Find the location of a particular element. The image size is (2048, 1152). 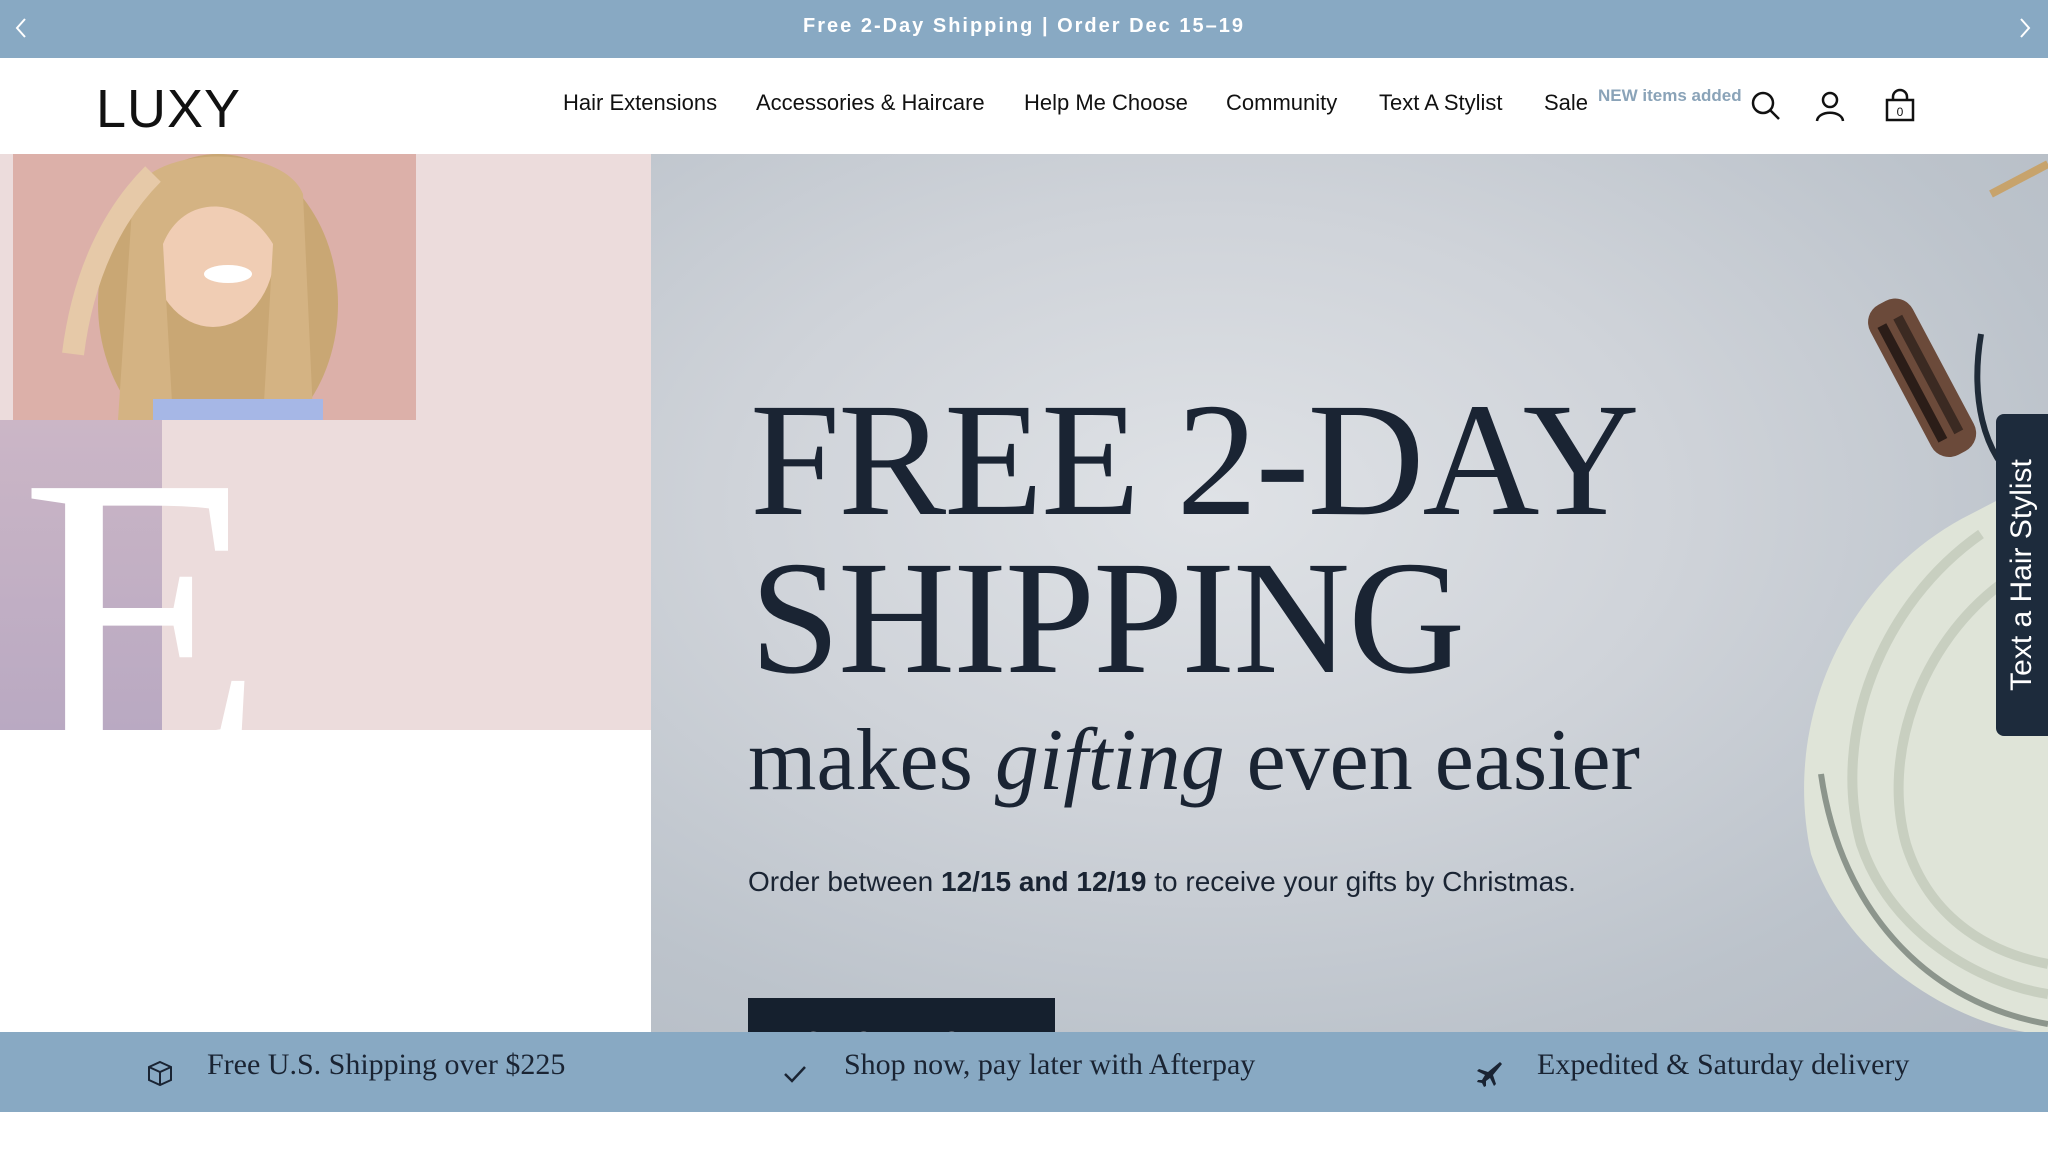

text-hair-stylist-tab: Text a Hair Stylist is located at coordinates (2022, 575).